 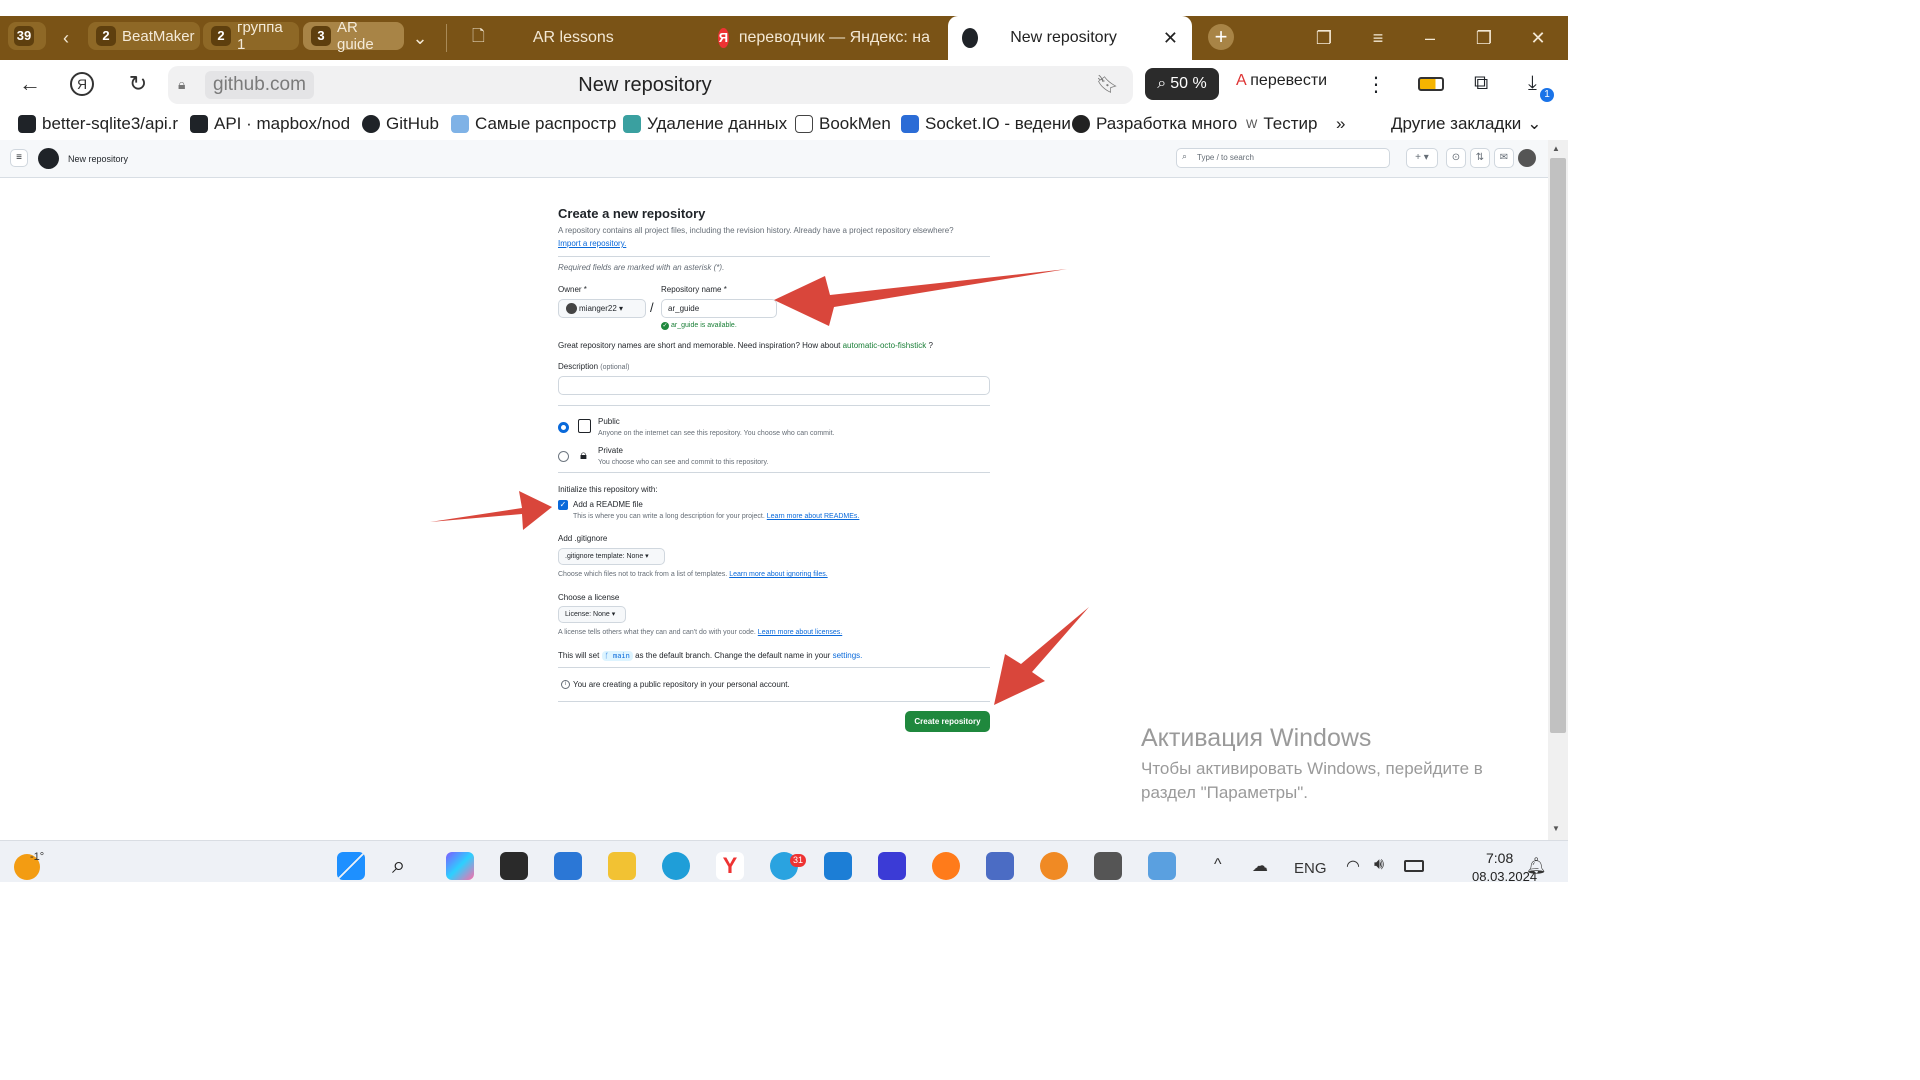 What do you see at coordinates (1534, 123) in the screenshot?
I see `chevron-down-icon: ⌄` at bounding box center [1534, 123].